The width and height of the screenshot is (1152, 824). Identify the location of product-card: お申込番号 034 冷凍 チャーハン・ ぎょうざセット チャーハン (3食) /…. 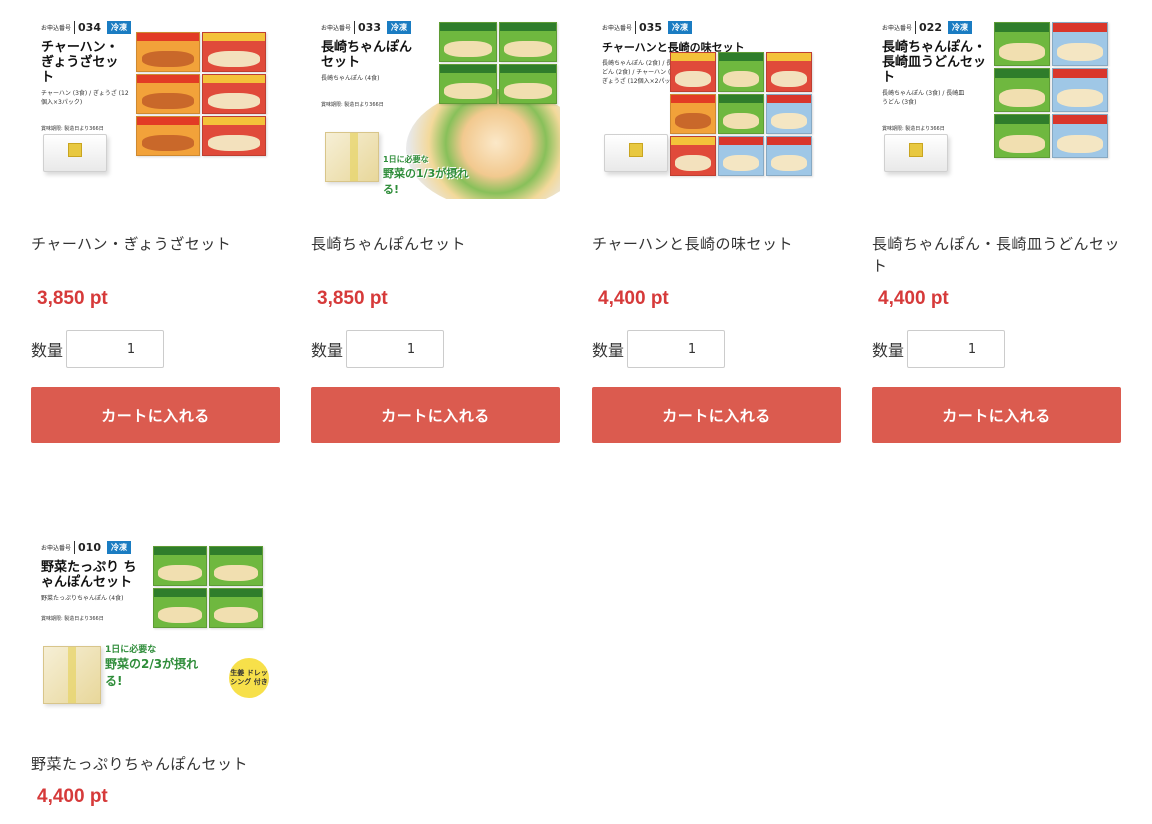
(155, 221).